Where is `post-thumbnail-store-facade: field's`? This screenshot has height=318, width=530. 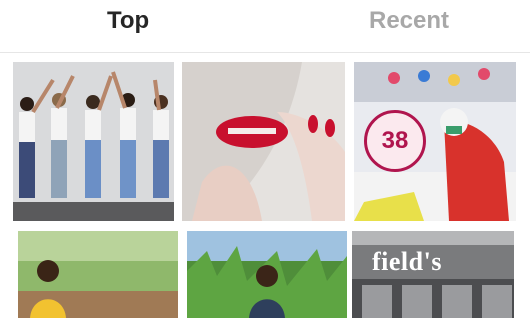 post-thumbnail-store-facade: field's is located at coordinates (433, 274).